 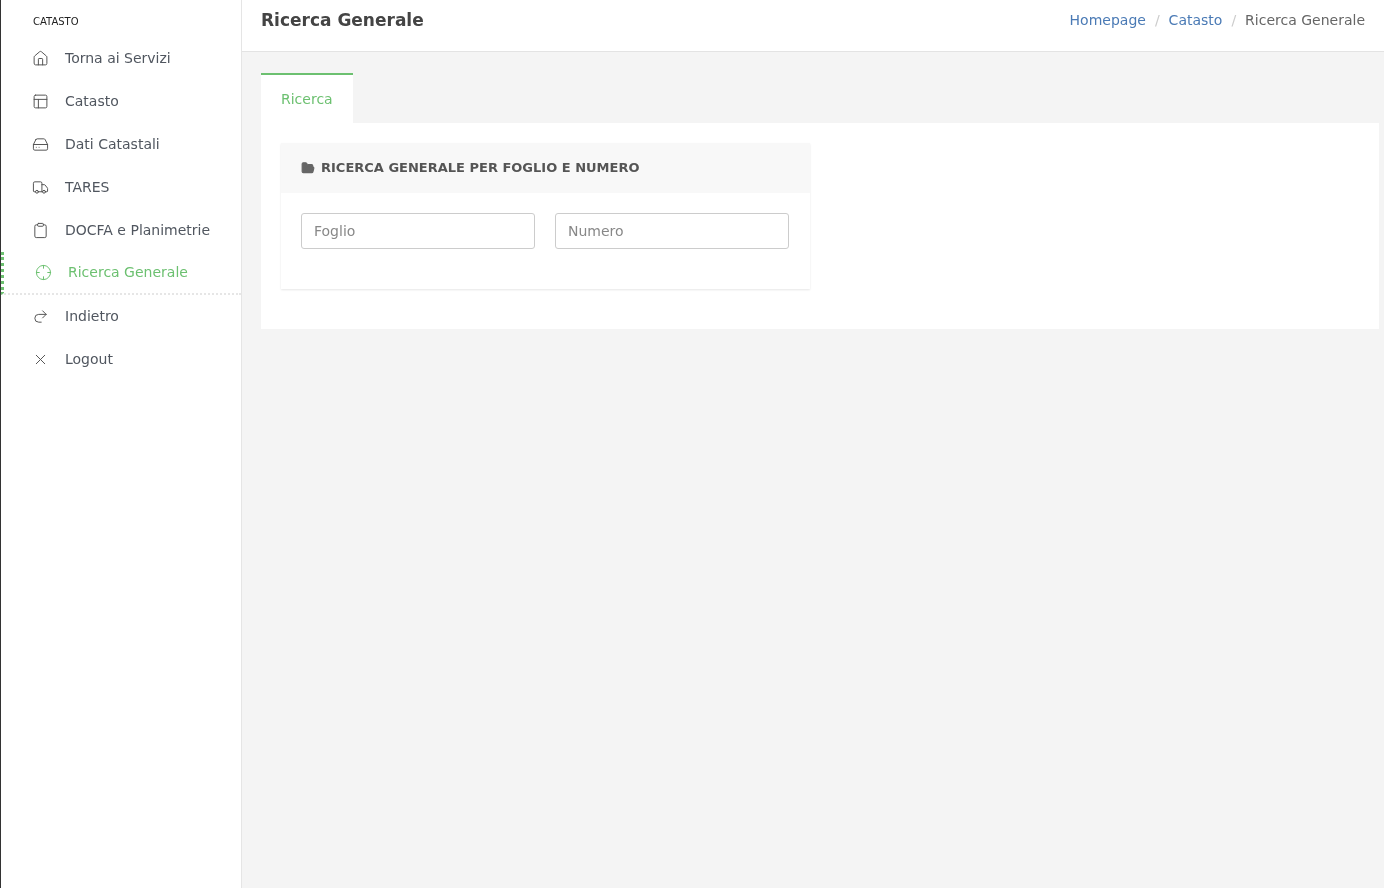 I want to click on sidebar-item: Dati Catastali, so click(x=121, y=144).